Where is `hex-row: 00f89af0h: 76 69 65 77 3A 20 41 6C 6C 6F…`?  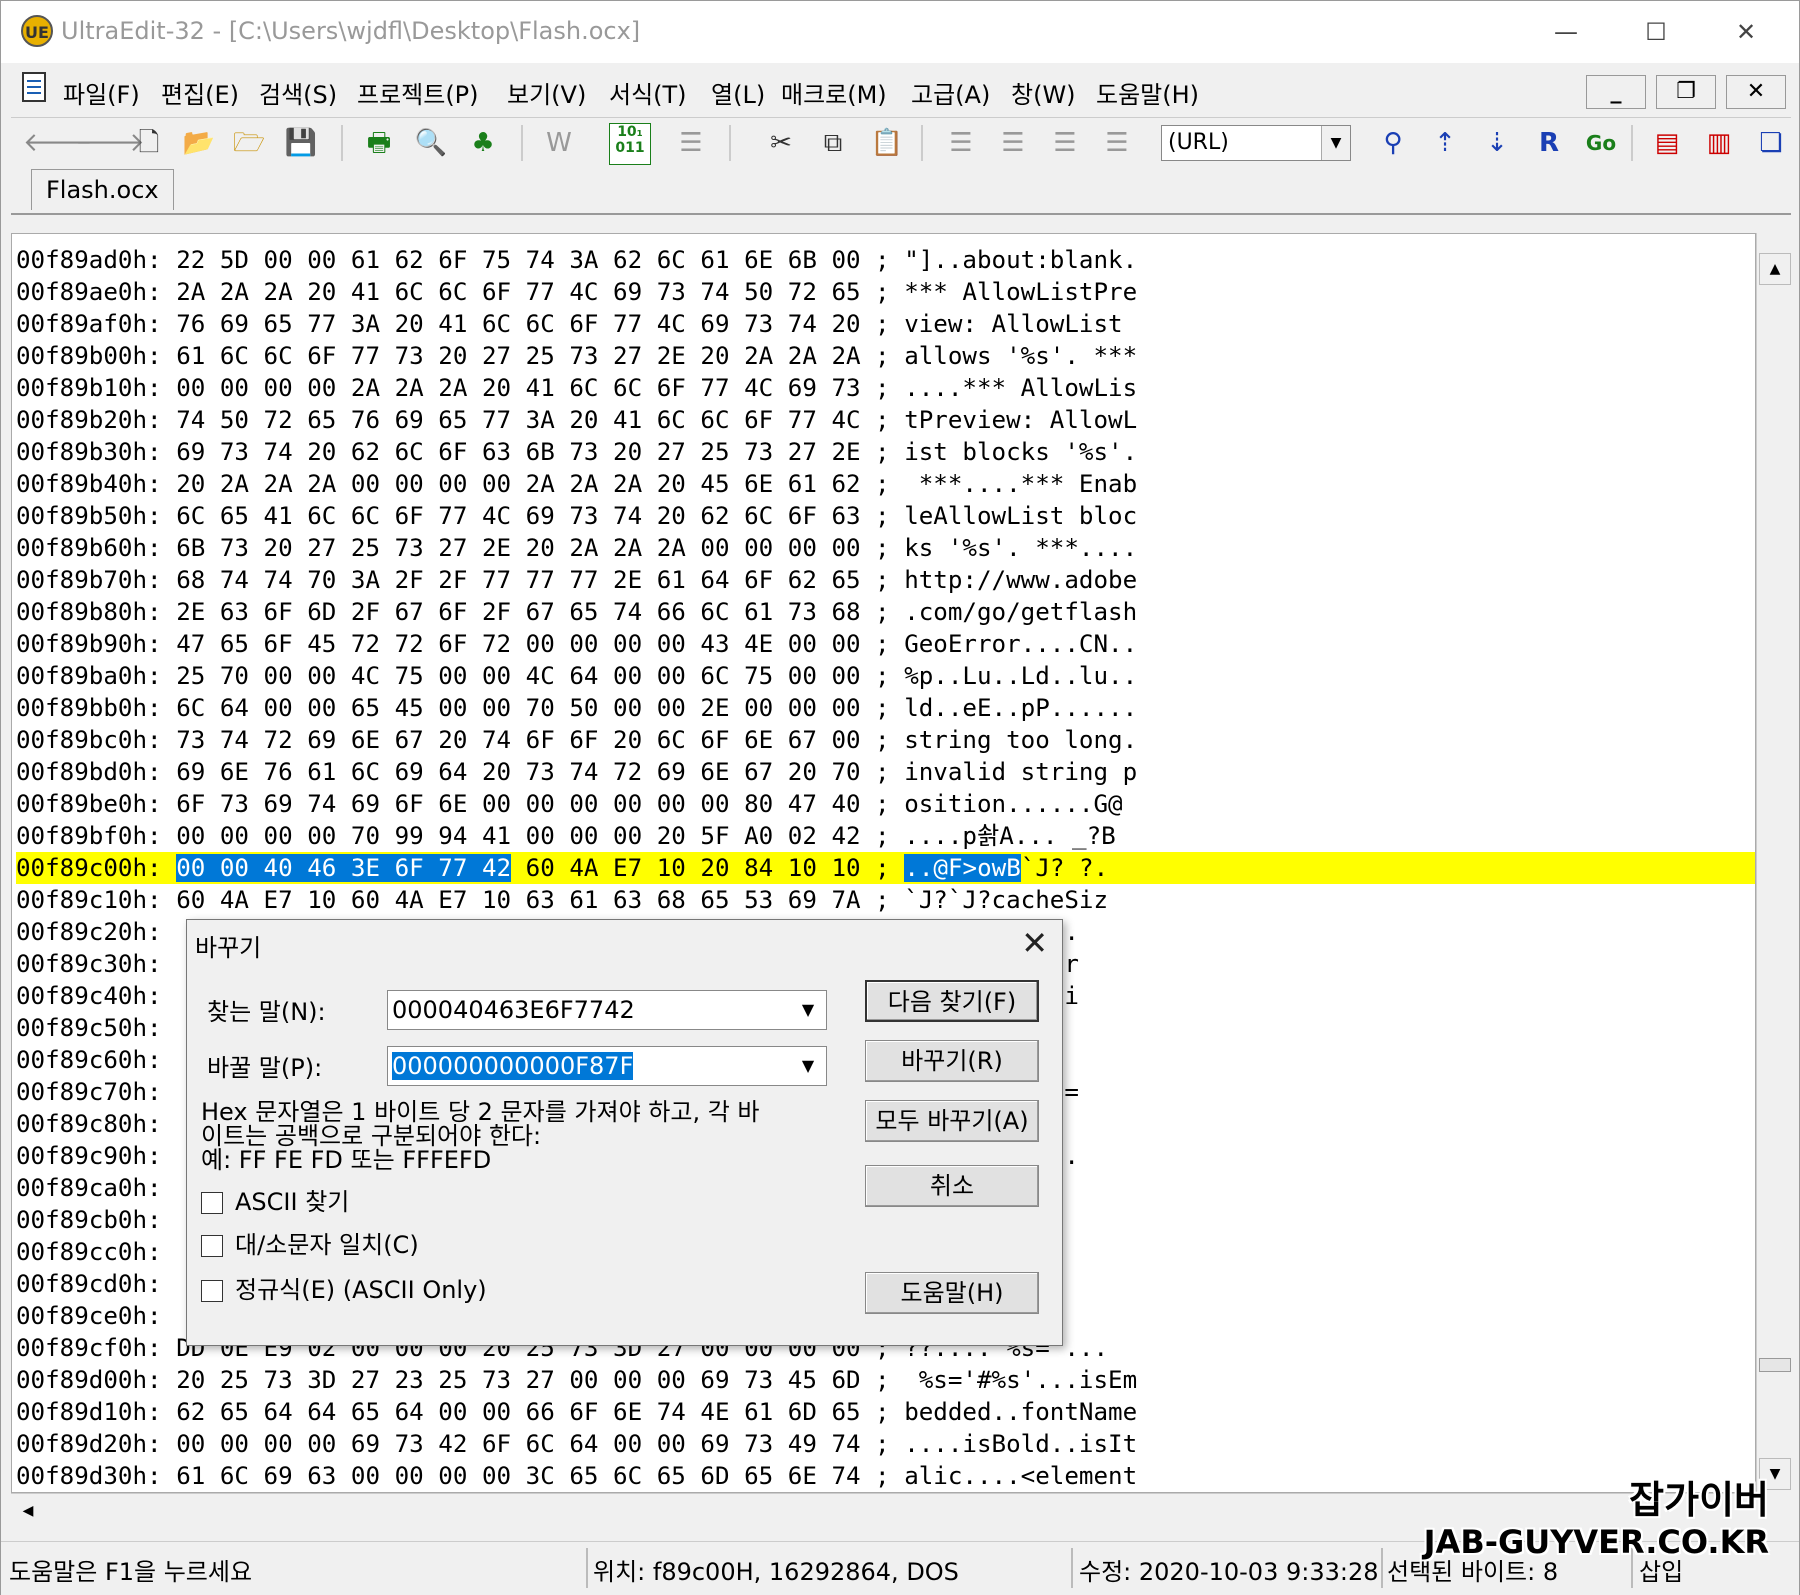 hex-row: 00f89af0h: 76 69 65 77 3A 20 41 6C 6C 6F… is located at coordinates (885, 324).